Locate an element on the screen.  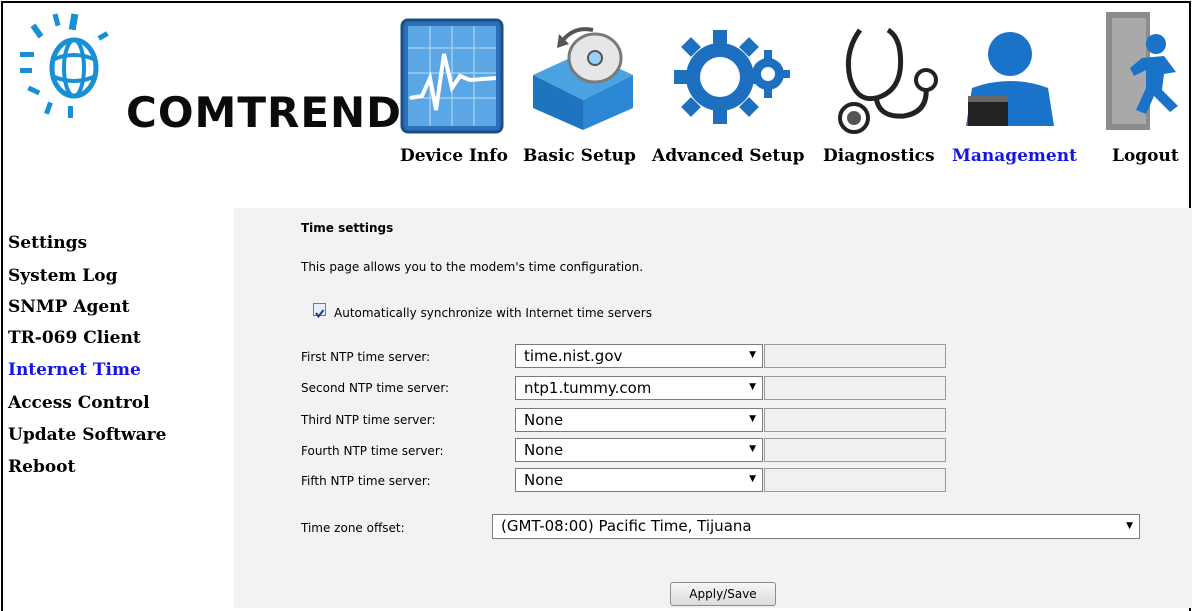
page-title: Time settings is located at coordinates (347, 228).